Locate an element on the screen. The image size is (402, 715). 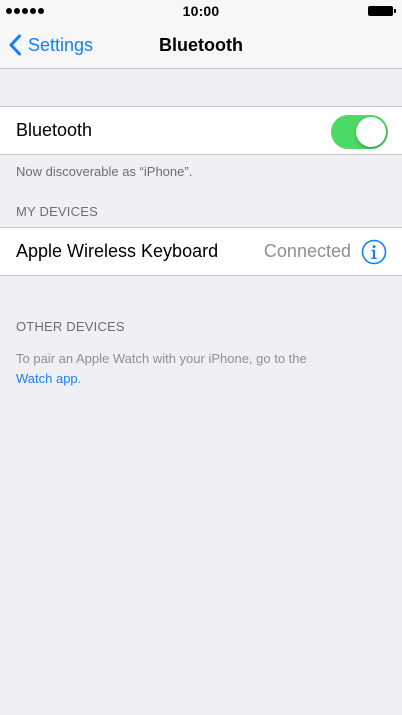
navigation-bar: Settings Bluetooth is located at coordinates (201, 45).